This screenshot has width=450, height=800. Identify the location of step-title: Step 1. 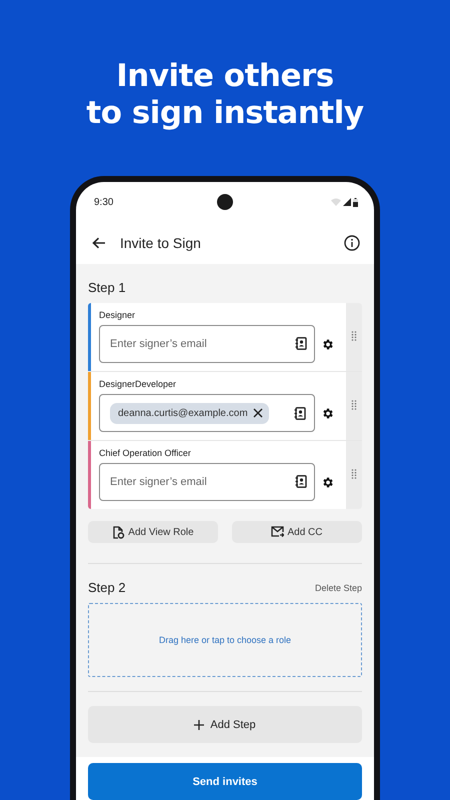
(107, 287).